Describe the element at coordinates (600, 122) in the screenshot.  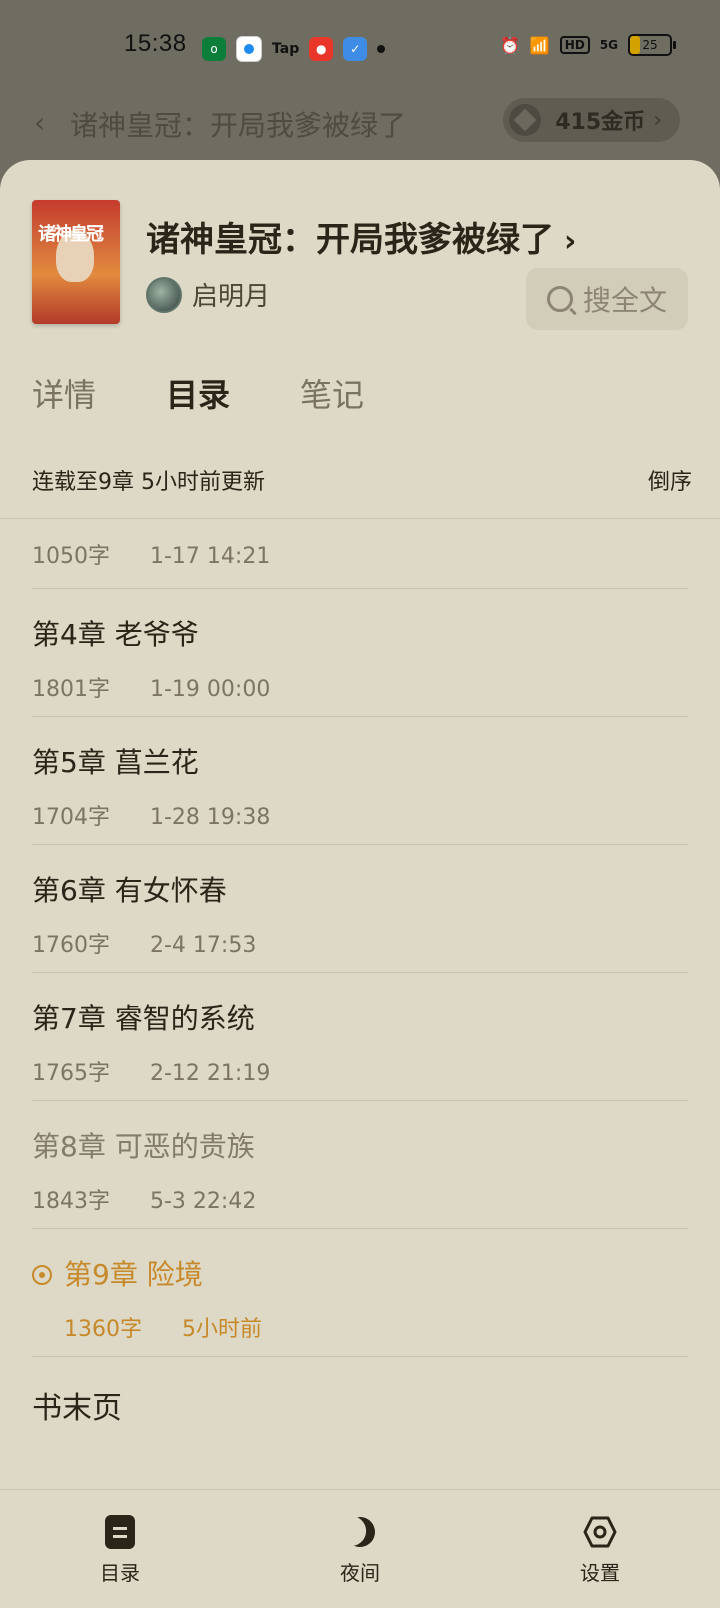
I see `coin-balance: 415金币` at that location.